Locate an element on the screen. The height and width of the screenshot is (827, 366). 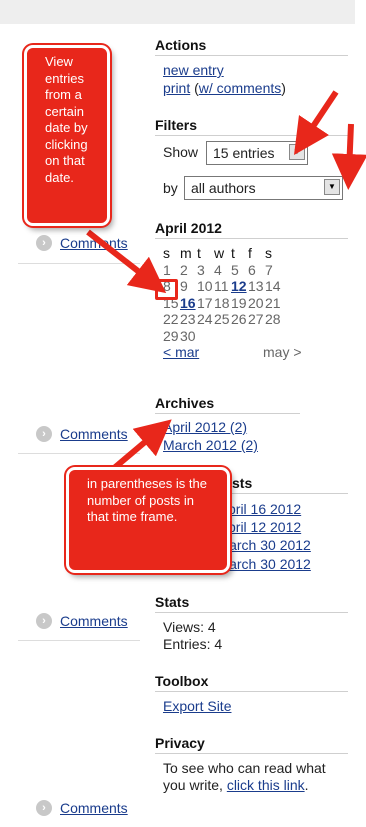
calendar-day-link: 16 is located at coordinates (188, 303).